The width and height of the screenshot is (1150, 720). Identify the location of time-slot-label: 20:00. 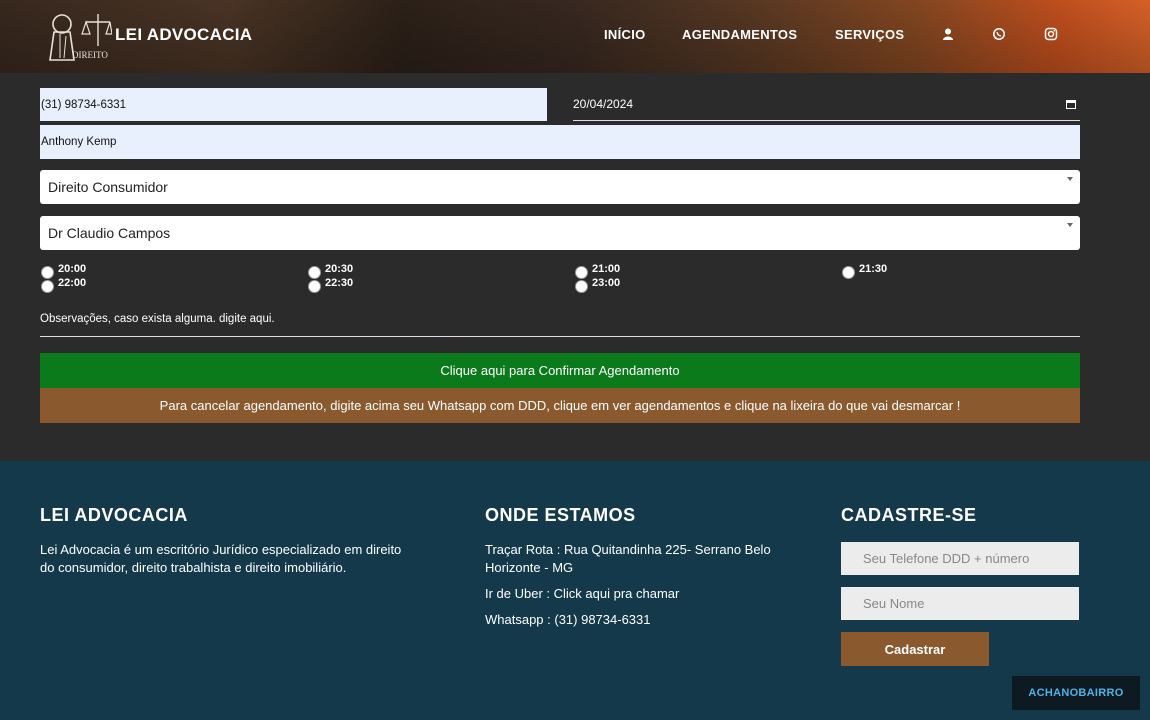
(72, 269).